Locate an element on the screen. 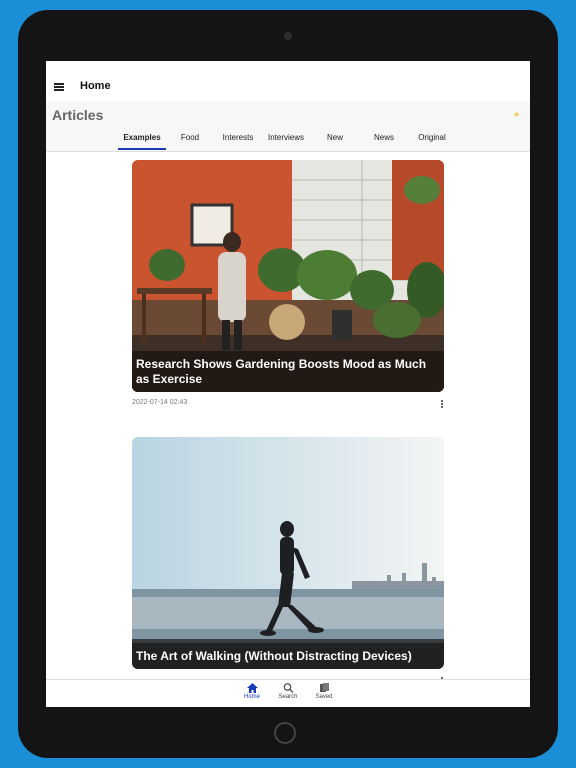 Image resolution: width=576 pixels, height=768 pixels. active-tab-indicator is located at coordinates (142, 149).